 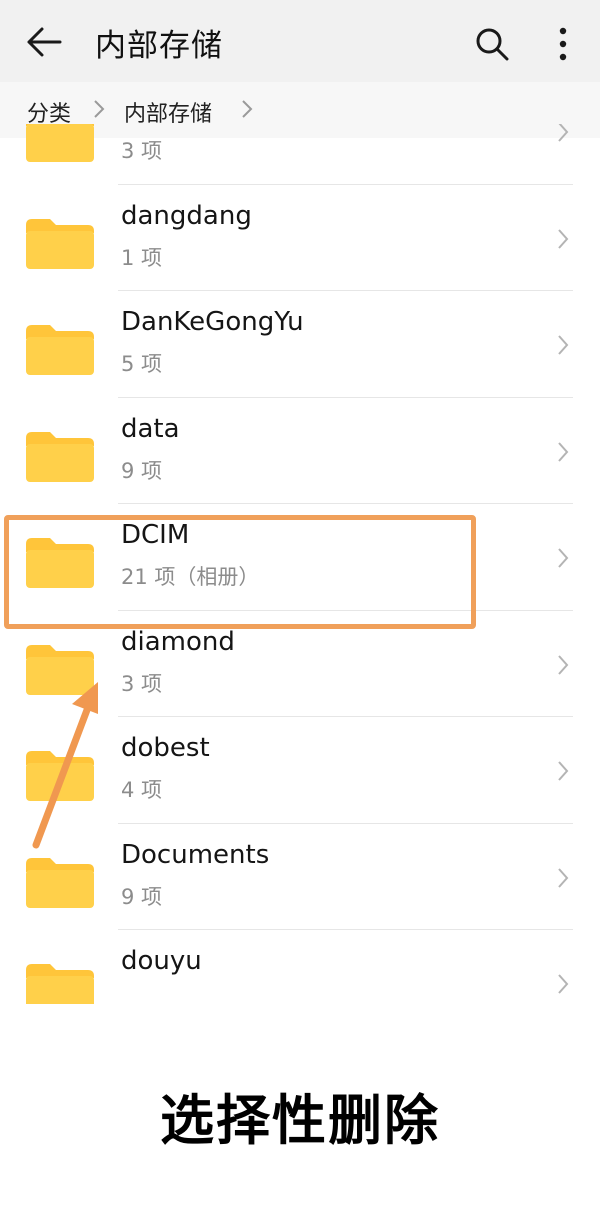 What do you see at coordinates (300, 154) in the screenshot?
I see `folder-row: cyan3 项` at bounding box center [300, 154].